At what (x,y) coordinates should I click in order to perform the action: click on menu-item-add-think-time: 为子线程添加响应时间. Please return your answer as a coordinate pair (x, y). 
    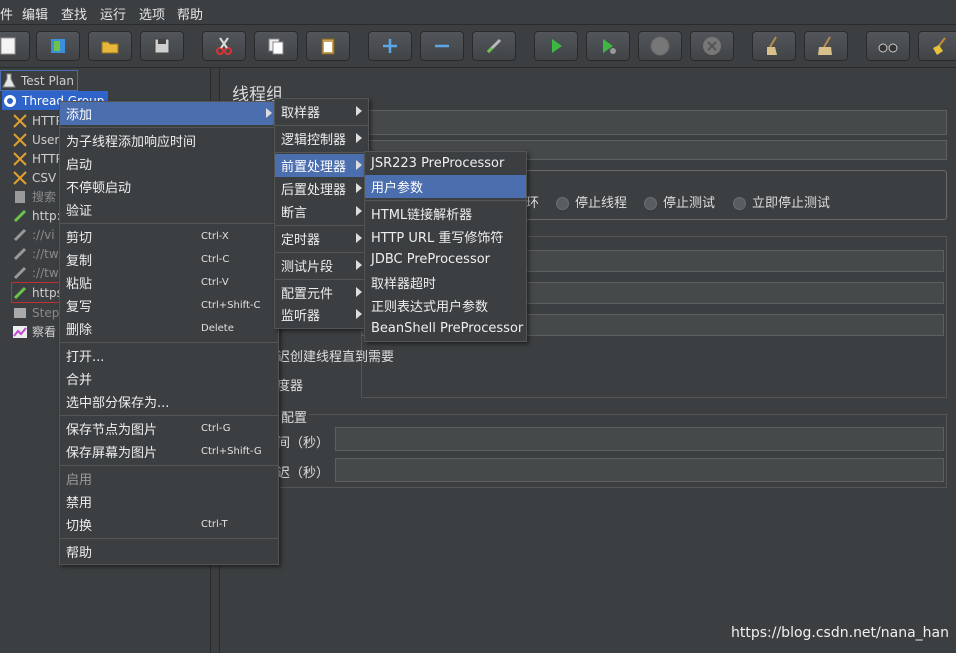
    Looking at the image, I should click on (169, 140).